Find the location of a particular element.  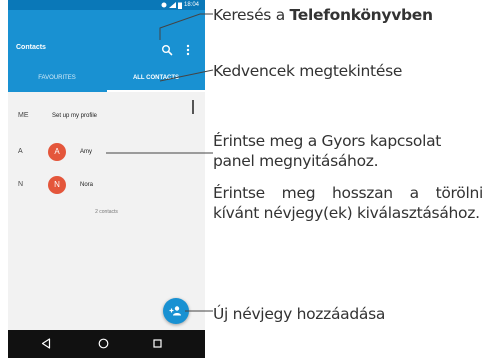

contact-name: Amy is located at coordinates (86, 152).